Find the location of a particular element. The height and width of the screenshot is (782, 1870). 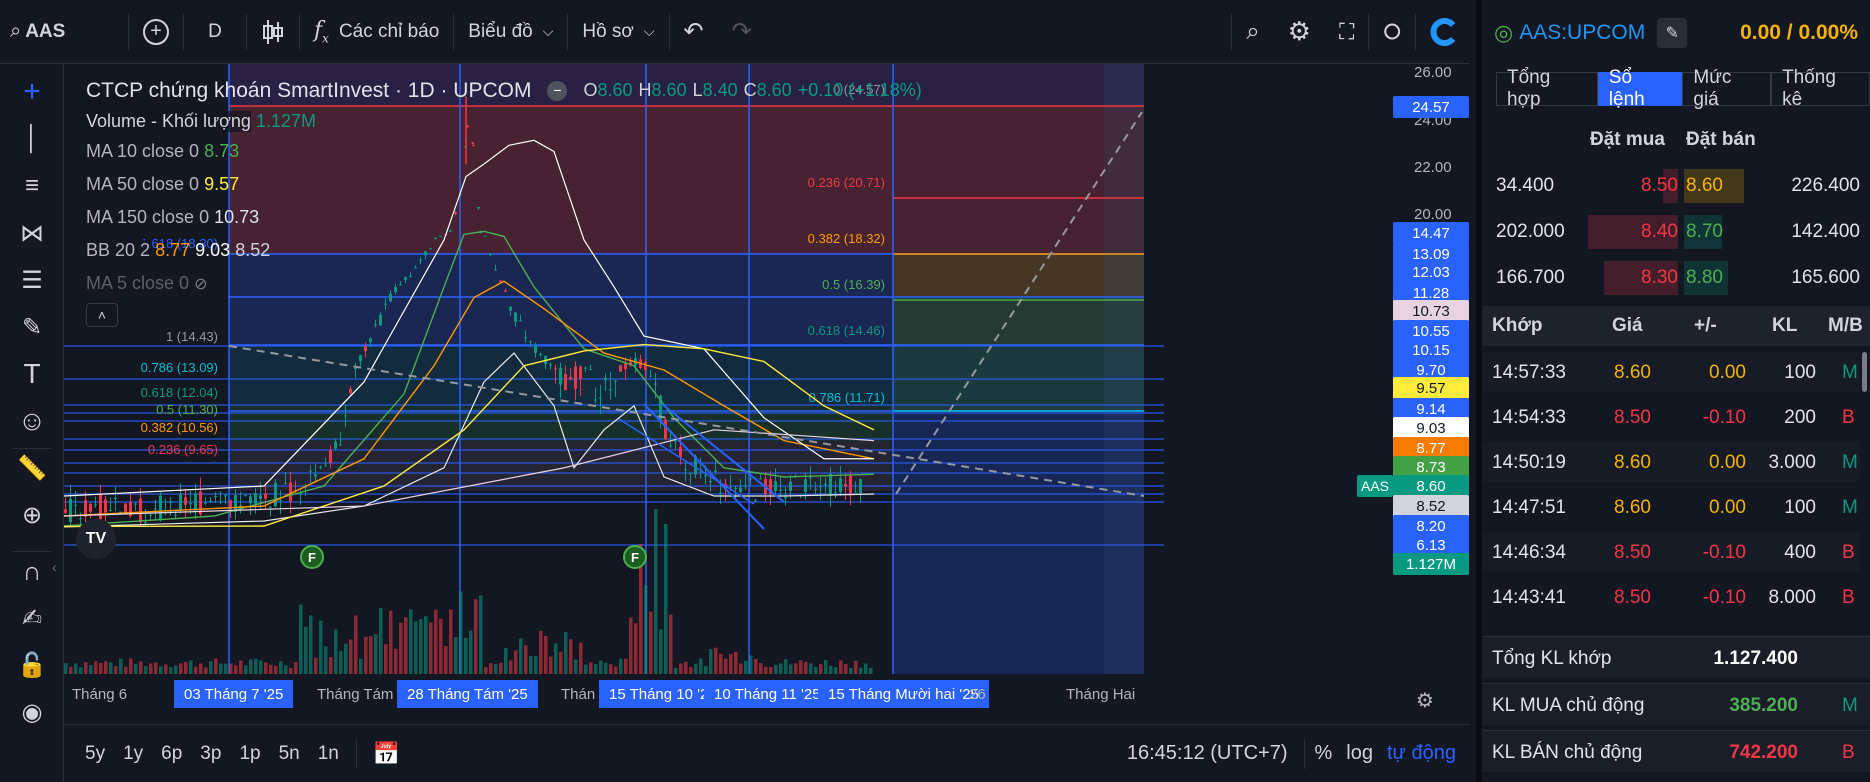

chart-type-button is located at coordinates (273, 32).